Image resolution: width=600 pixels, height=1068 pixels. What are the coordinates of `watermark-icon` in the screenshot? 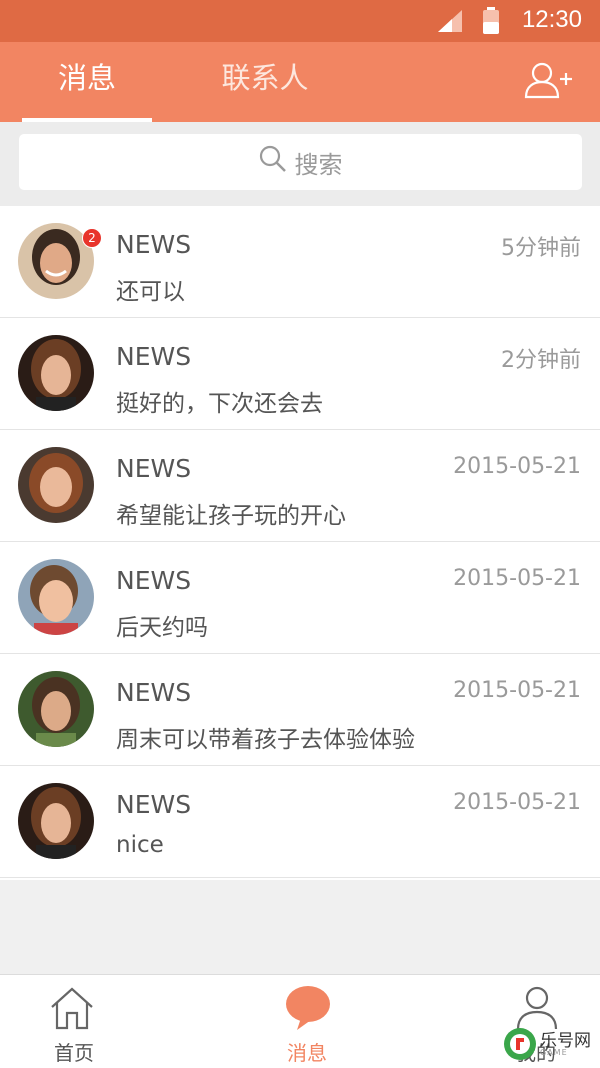 It's located at (520, 1044).